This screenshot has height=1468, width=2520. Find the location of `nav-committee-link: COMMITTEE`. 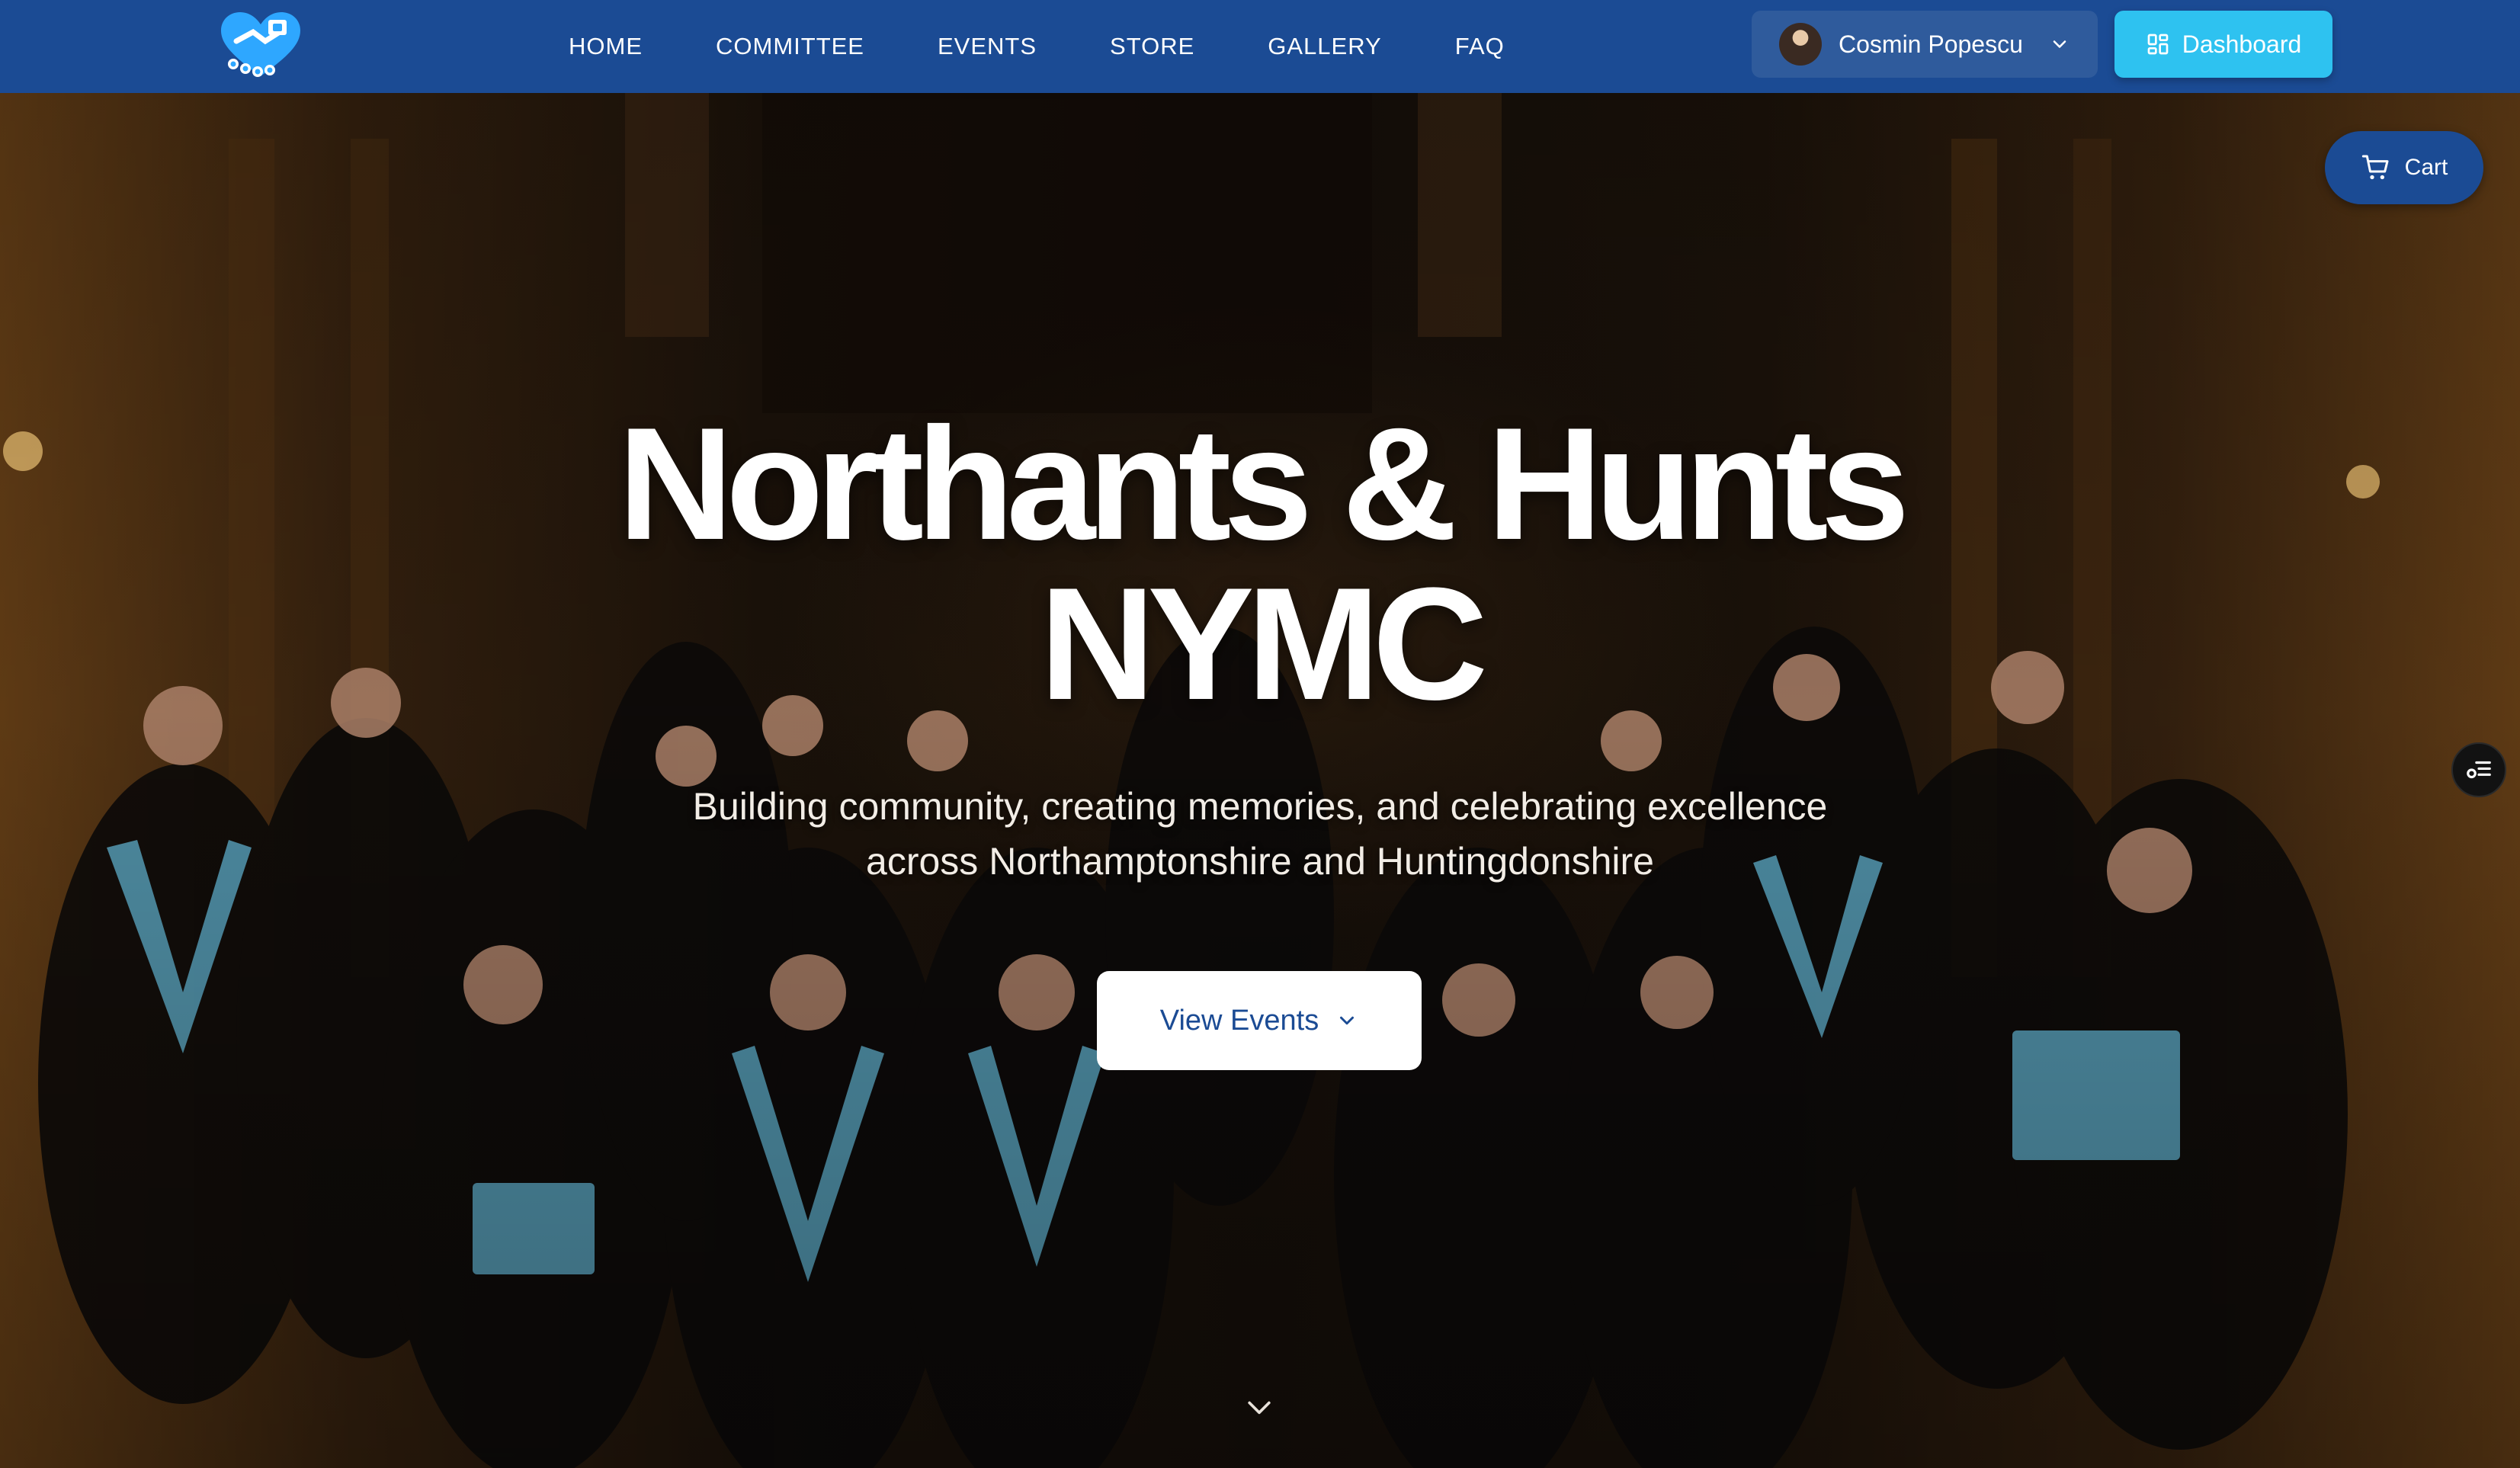

nav-committee-link: COMMITTEE is located at coordinates (790, 46).